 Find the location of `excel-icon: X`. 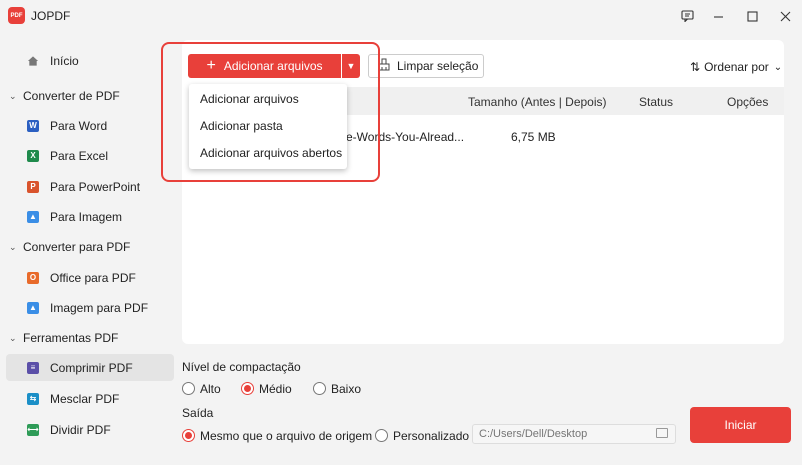

excel-icon: X is located at coordinates (33, 155).